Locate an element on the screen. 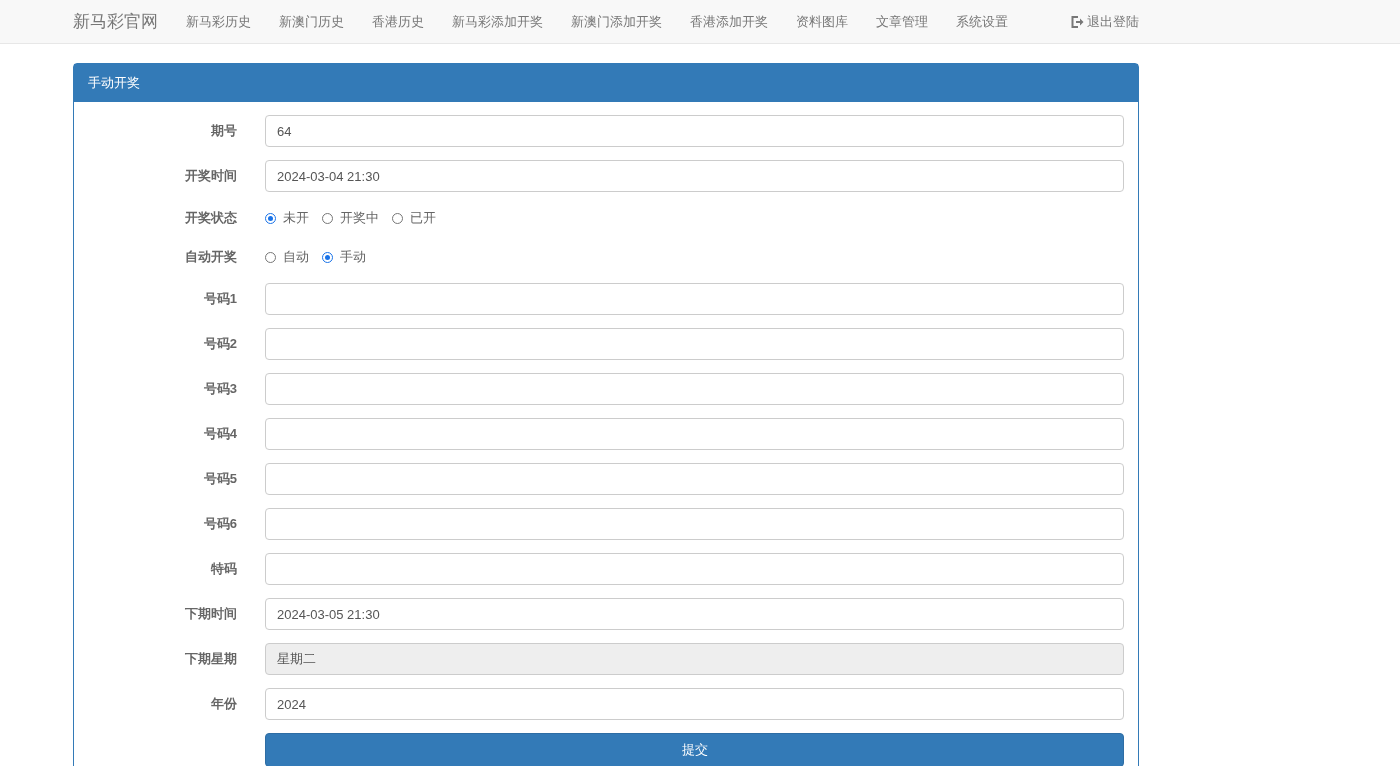  nav-link: 新马彩历史 is located at coordinates (218, 21).